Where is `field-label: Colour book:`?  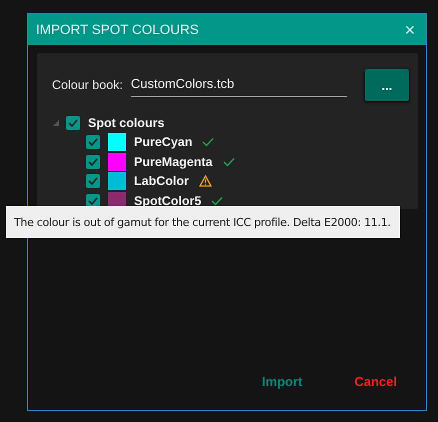
field-label: Colour book: is located at coordinates (87, 85).